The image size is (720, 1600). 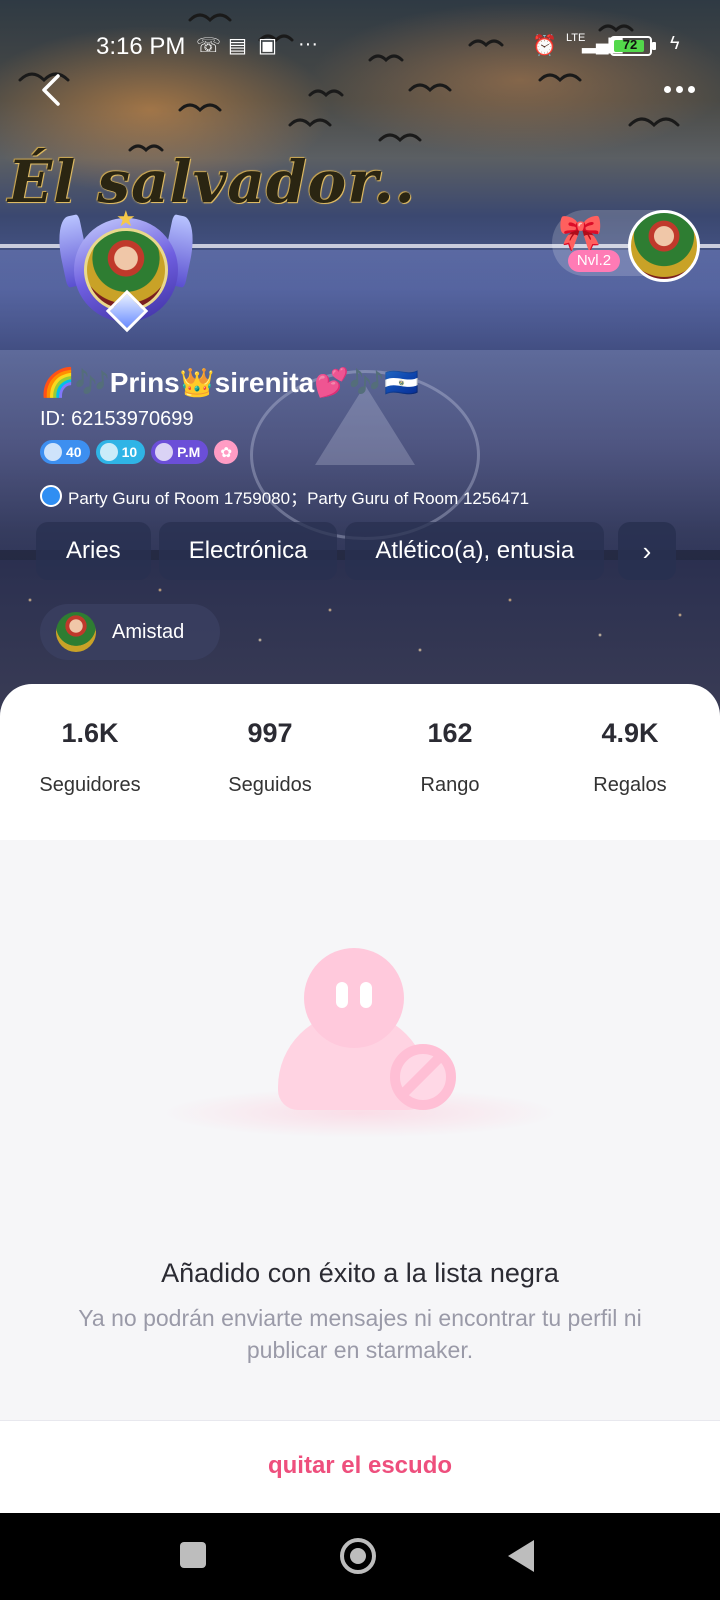 What do you see at coordinates (270, 754) in the screenshot?
I see `stat-following: 997 Seguidos` at bounding box center [270, 754].